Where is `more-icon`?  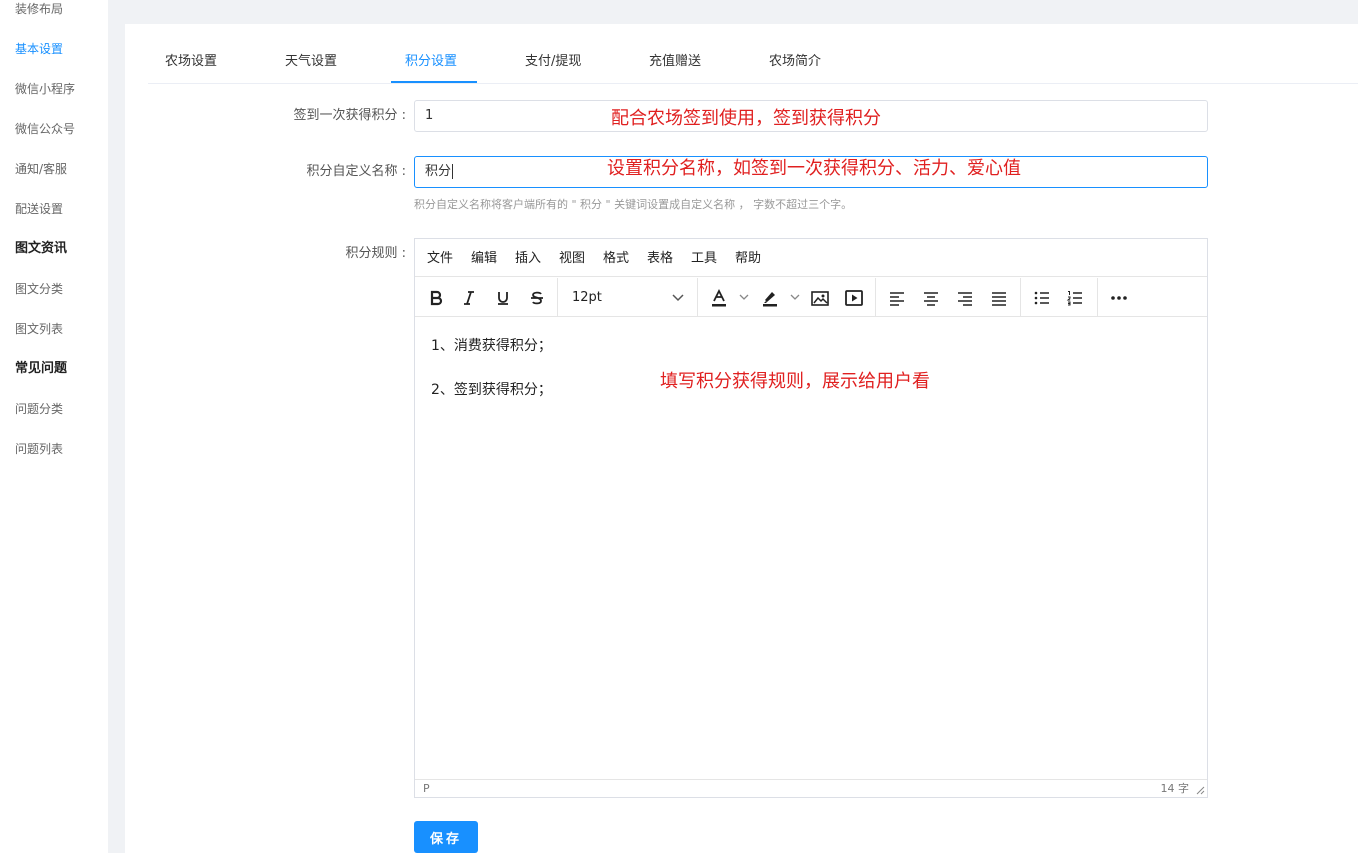
more-icon is located at coordinates (1119, 298).